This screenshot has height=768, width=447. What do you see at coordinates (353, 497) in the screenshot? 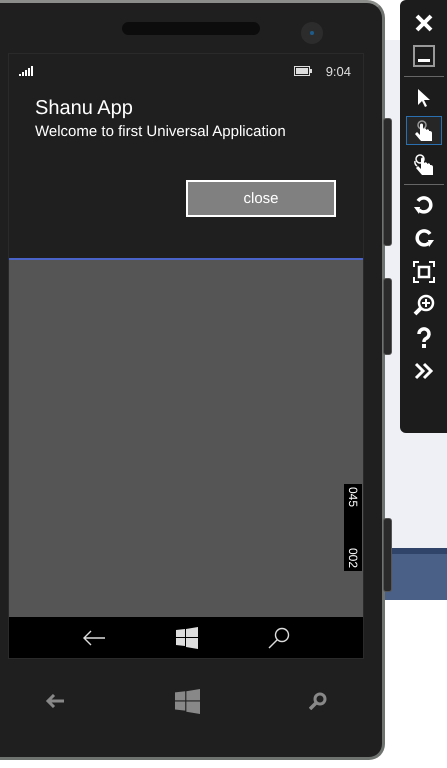
I see `counter-value: 045` at bounding box center [353, 497].